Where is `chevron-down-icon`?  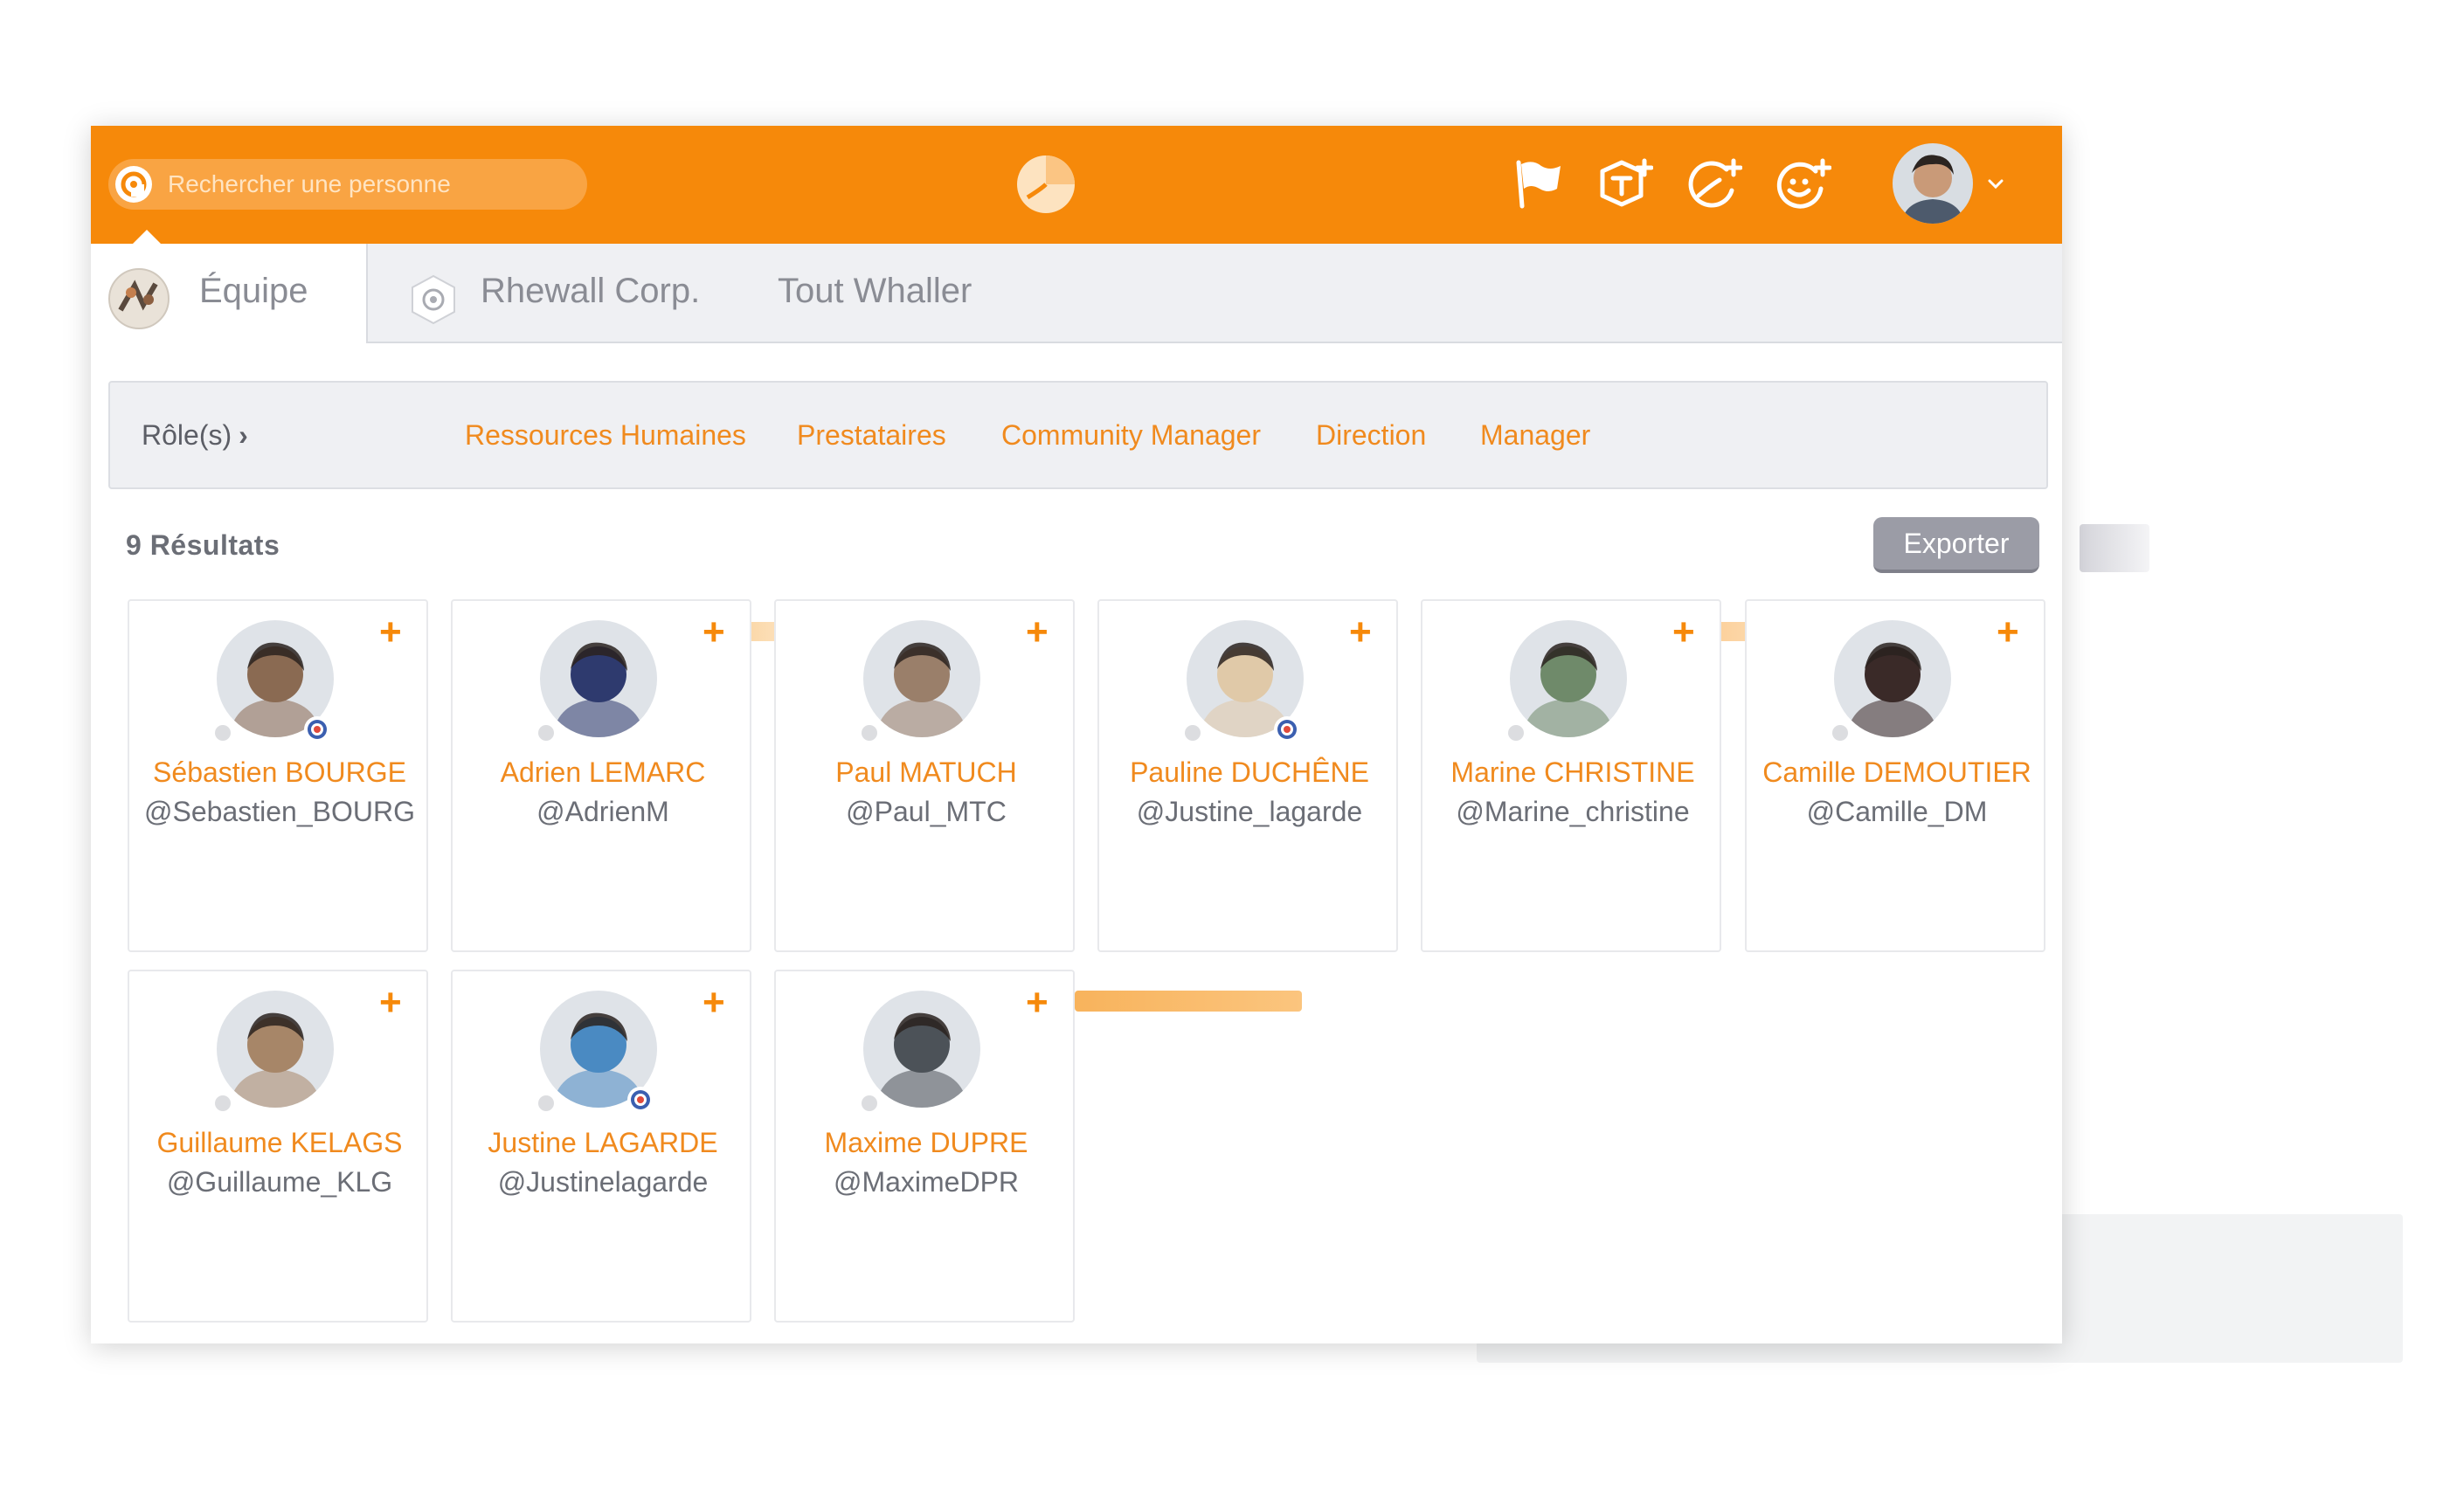
chevron-down-icon is located at coordinates (1995, 183).